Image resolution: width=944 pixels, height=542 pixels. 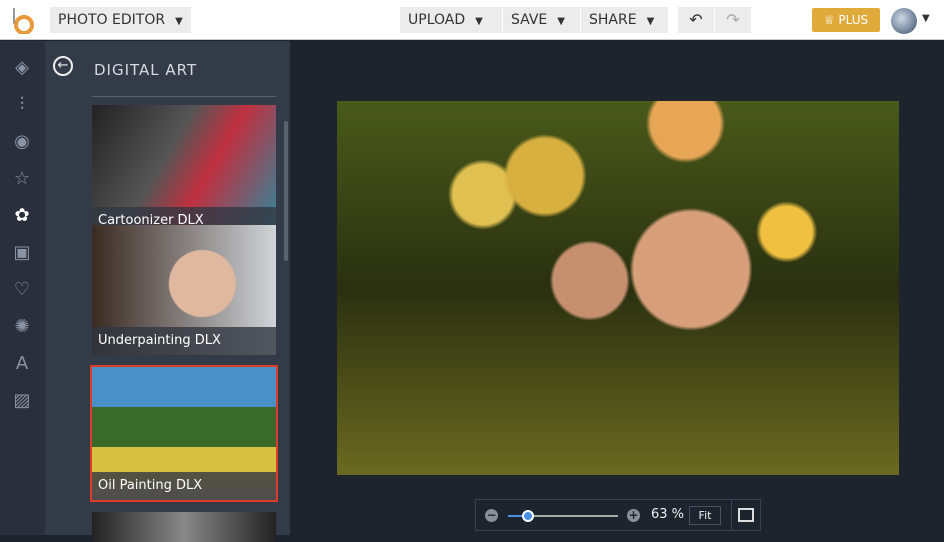 I want to click on back-icon: ←, so click(x=63, y=66).